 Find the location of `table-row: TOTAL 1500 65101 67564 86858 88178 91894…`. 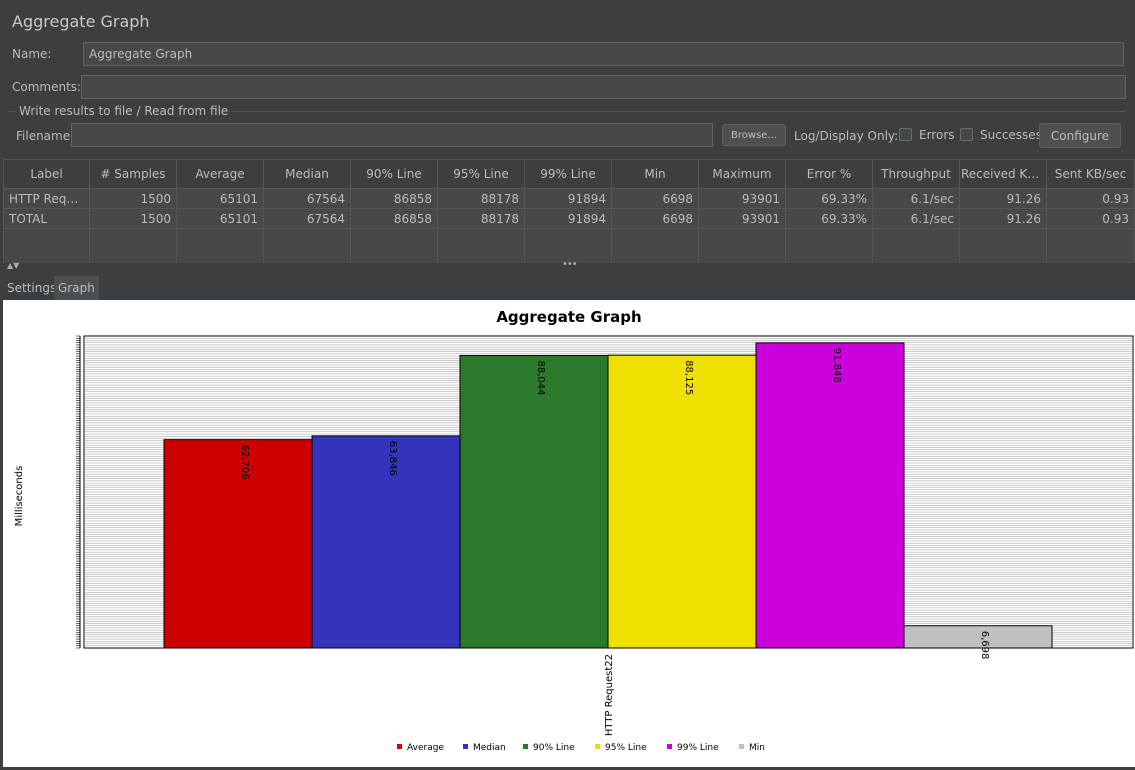

table-row: TOTAL 1500 65101 67564 86858 88178 91894… is located at coordinates (569, 218).